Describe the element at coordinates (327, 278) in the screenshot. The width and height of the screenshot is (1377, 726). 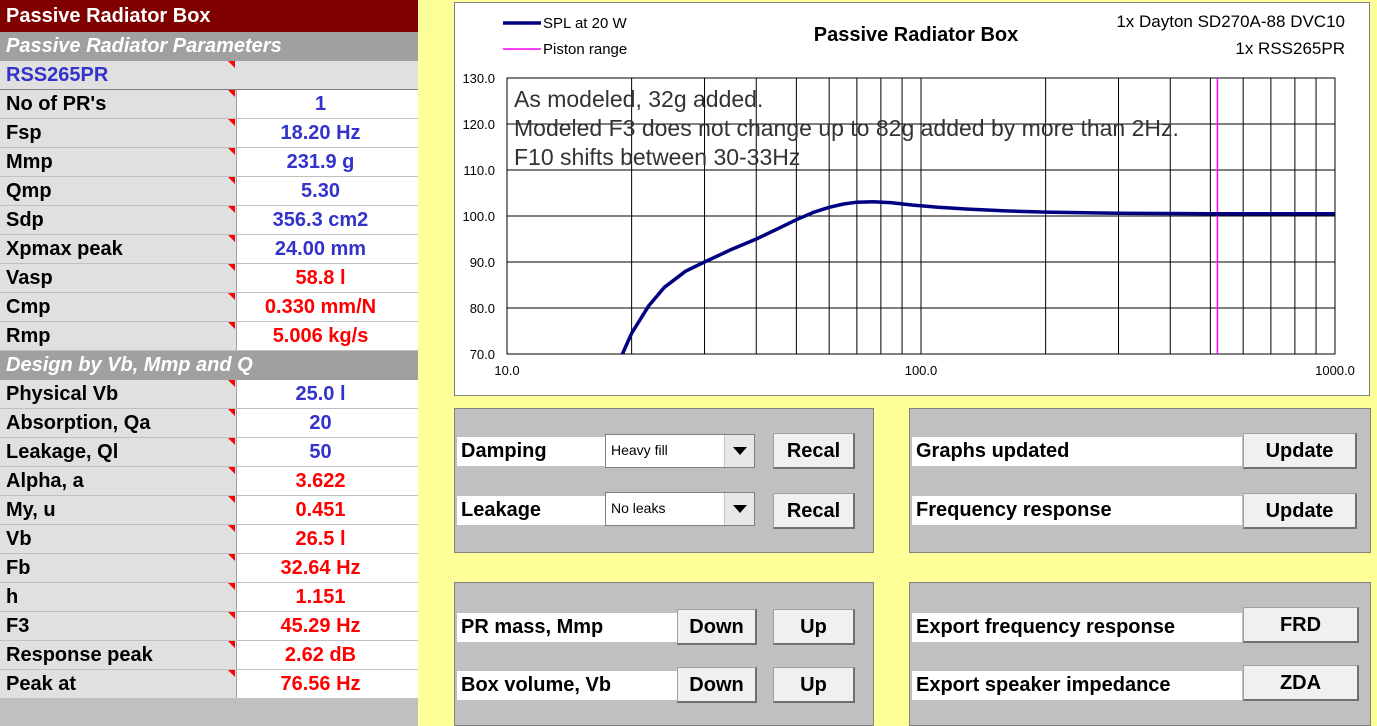
I see `row-value: 58.8 l` at that location.